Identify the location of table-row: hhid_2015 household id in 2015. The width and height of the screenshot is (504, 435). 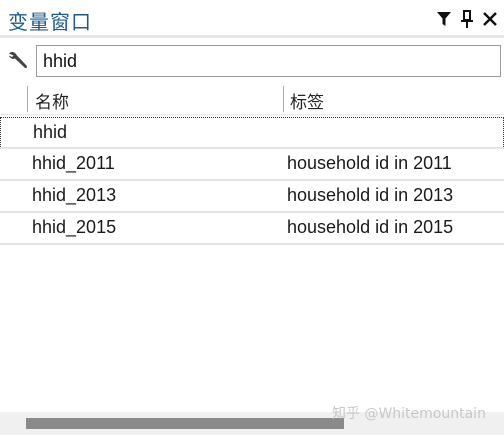
(252, 229).